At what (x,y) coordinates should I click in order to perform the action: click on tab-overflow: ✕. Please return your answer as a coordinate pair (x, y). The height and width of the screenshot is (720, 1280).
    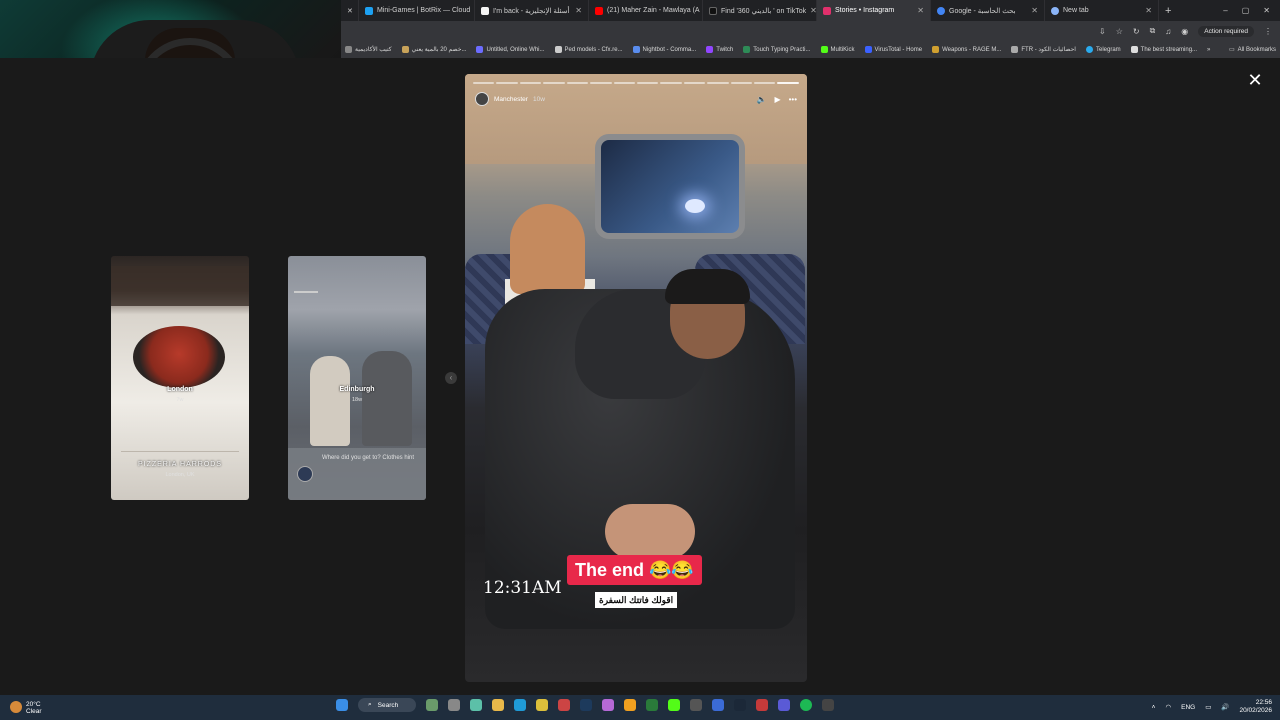
    Looking at the image, I should click on (350, 10).